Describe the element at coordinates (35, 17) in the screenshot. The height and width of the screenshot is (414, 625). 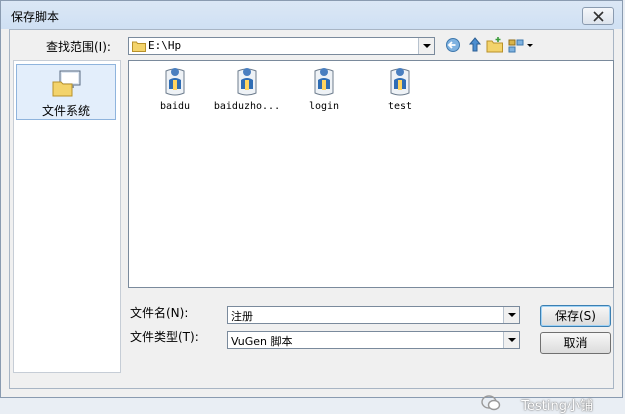
I see `dialog-title: 保存脚本` at that location.